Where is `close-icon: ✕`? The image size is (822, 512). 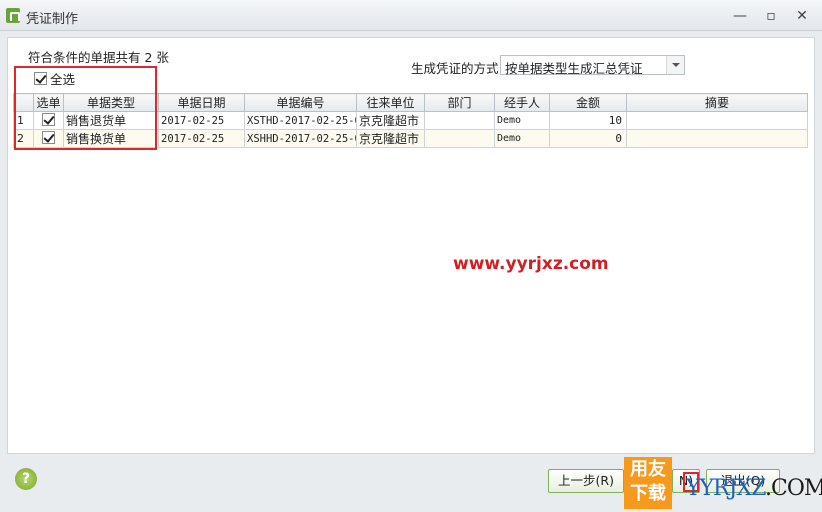
close-icon: ✕ is located at coordinates (802, 16).